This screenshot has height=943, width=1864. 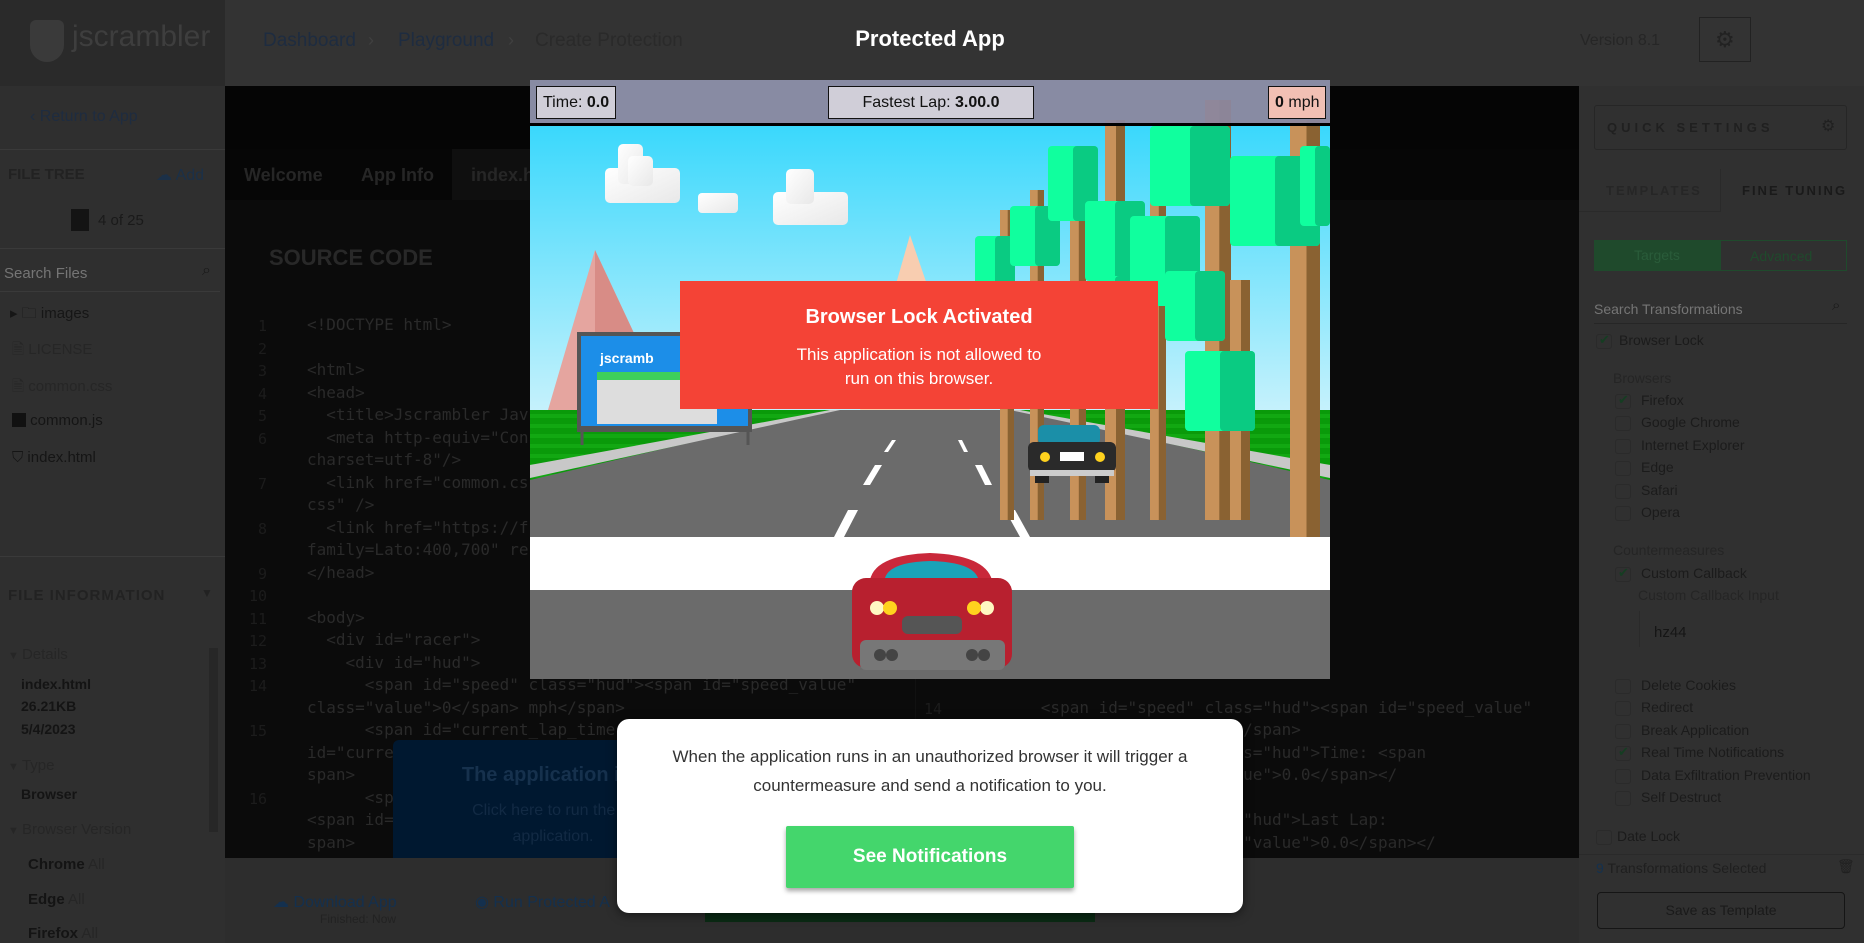 I want to click on check-icon: ✔, so click(x=1604, y=339).